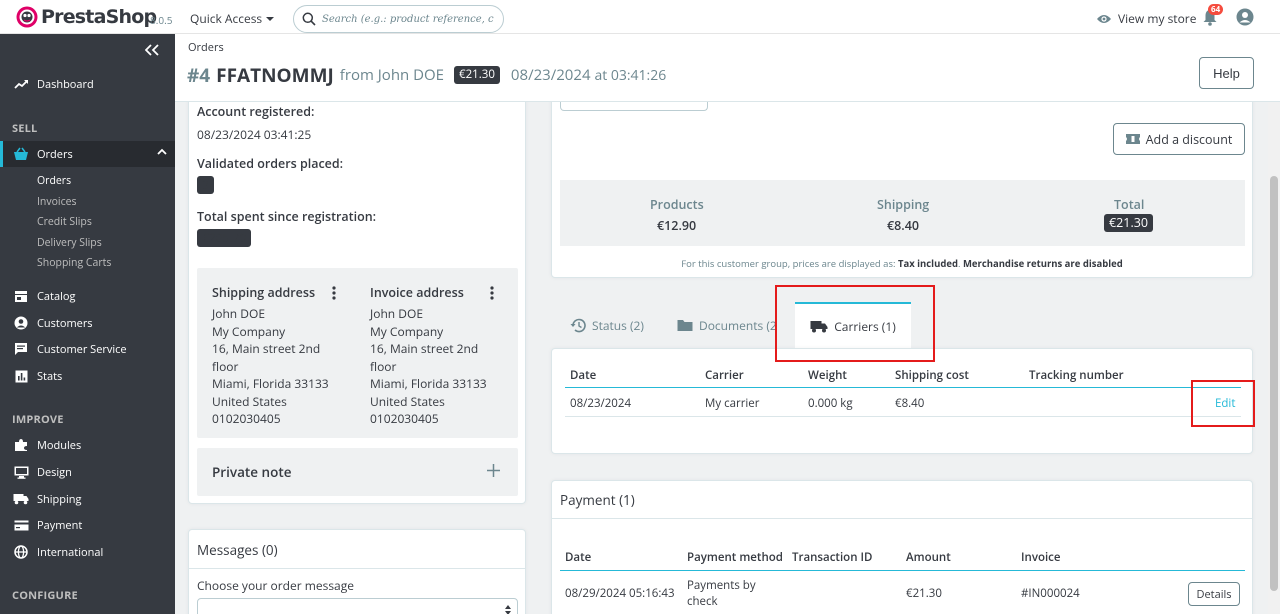 This screenshot has height=614, width=1280. I want to click on prestashop-logo: PrestaShop, so click(86, 17).